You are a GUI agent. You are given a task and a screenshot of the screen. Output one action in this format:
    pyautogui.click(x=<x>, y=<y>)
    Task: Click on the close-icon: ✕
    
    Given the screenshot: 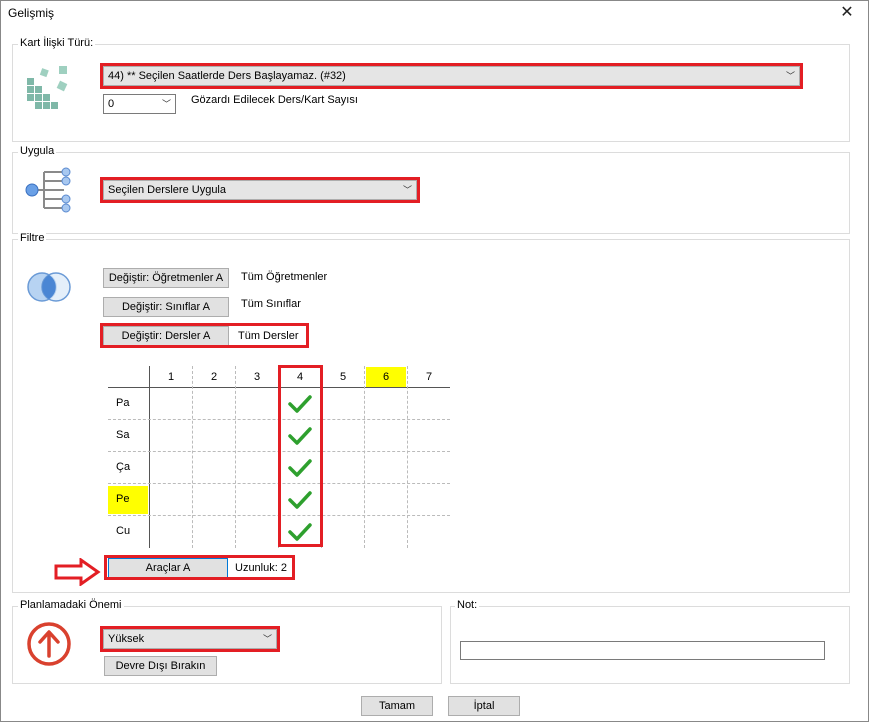 What is the action you would take?
    pyautogui.click(x=847, y=13)
    